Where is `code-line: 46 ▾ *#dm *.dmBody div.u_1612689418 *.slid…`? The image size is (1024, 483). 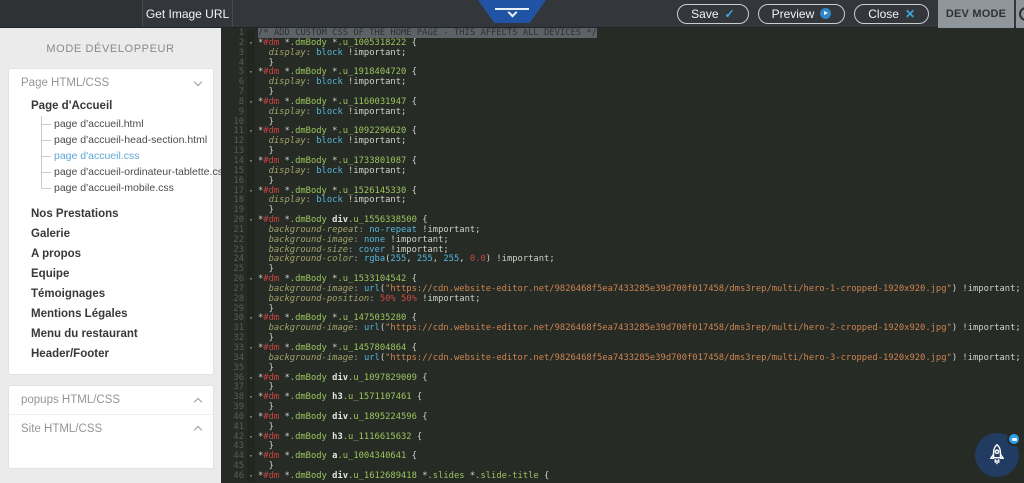 code-line: 46 ▾ *#dm *.dmBody div.u_1612689418 *.slid… is located at coordinates (622, 476).